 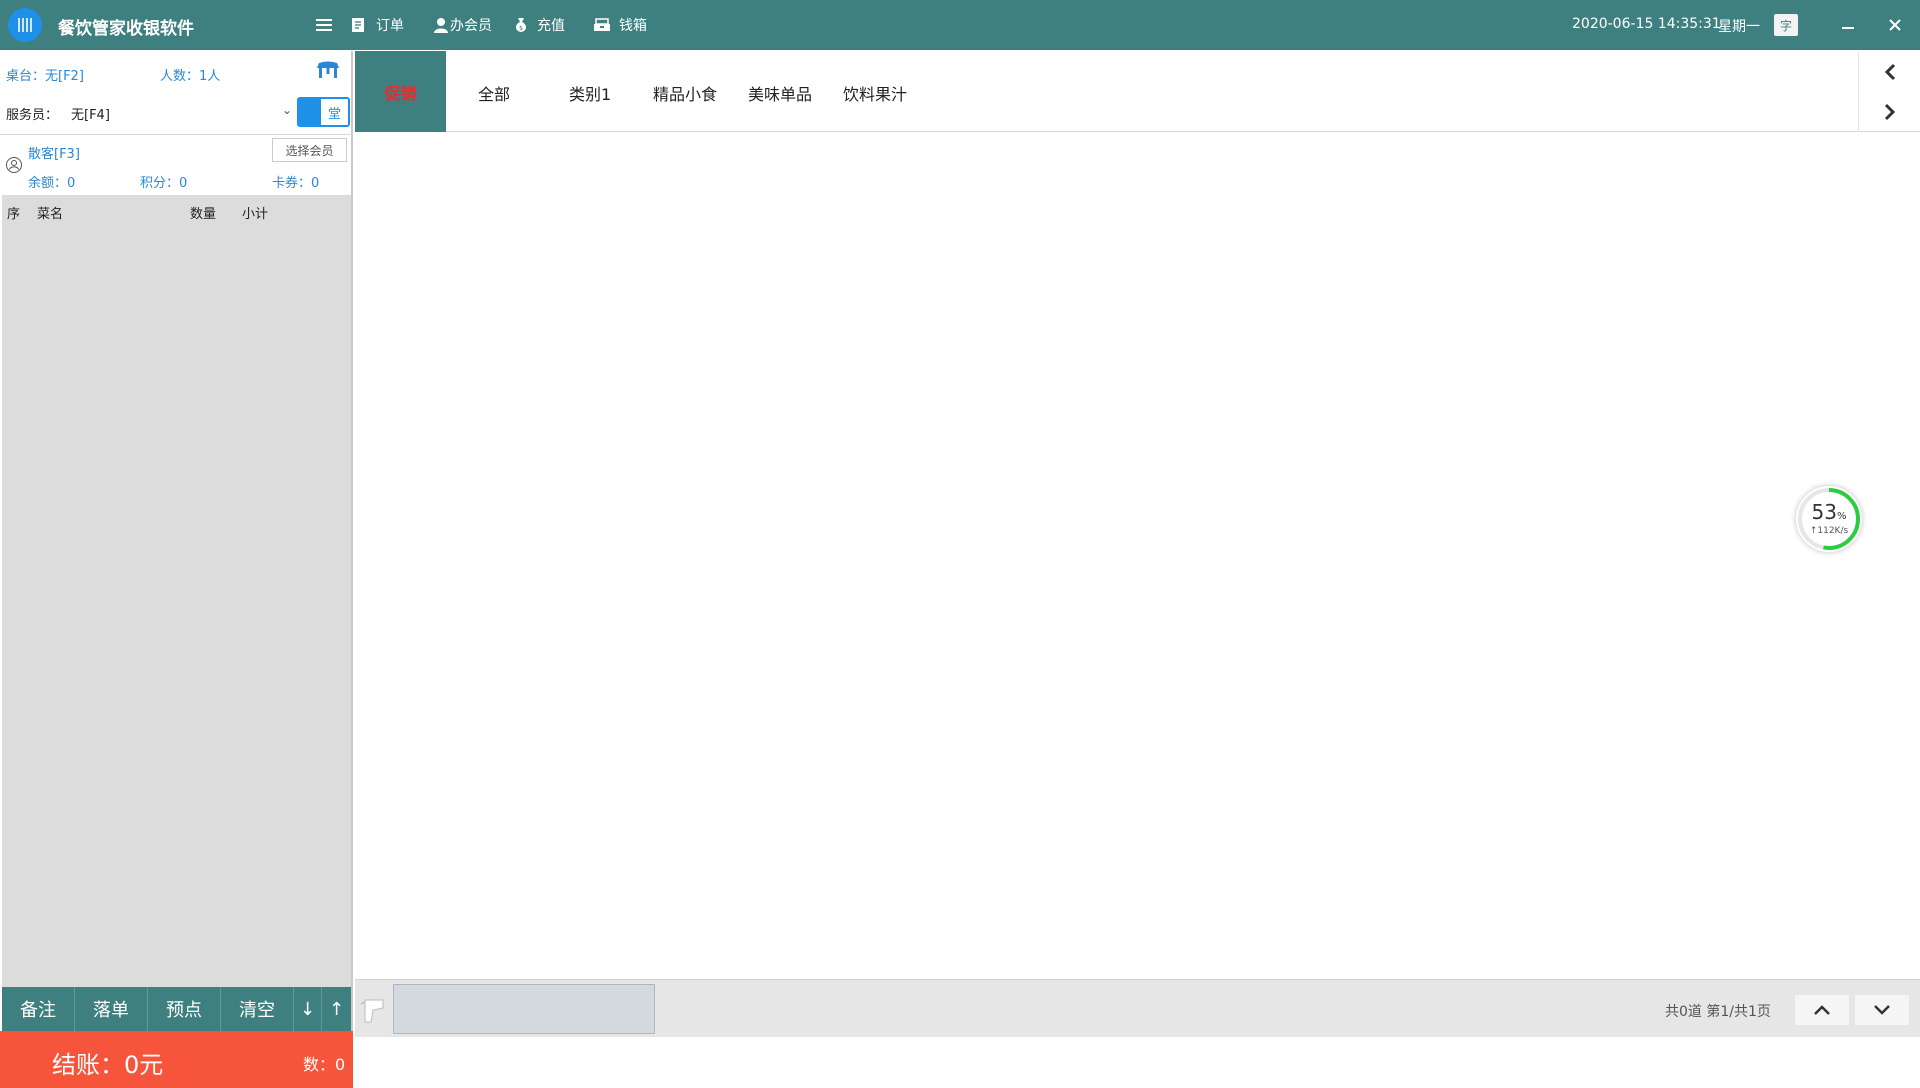 What do you see at coordinates (111, 1009) in the screenshot?
I see `place-order-button: 落单` at bounding box center [111, 1009].